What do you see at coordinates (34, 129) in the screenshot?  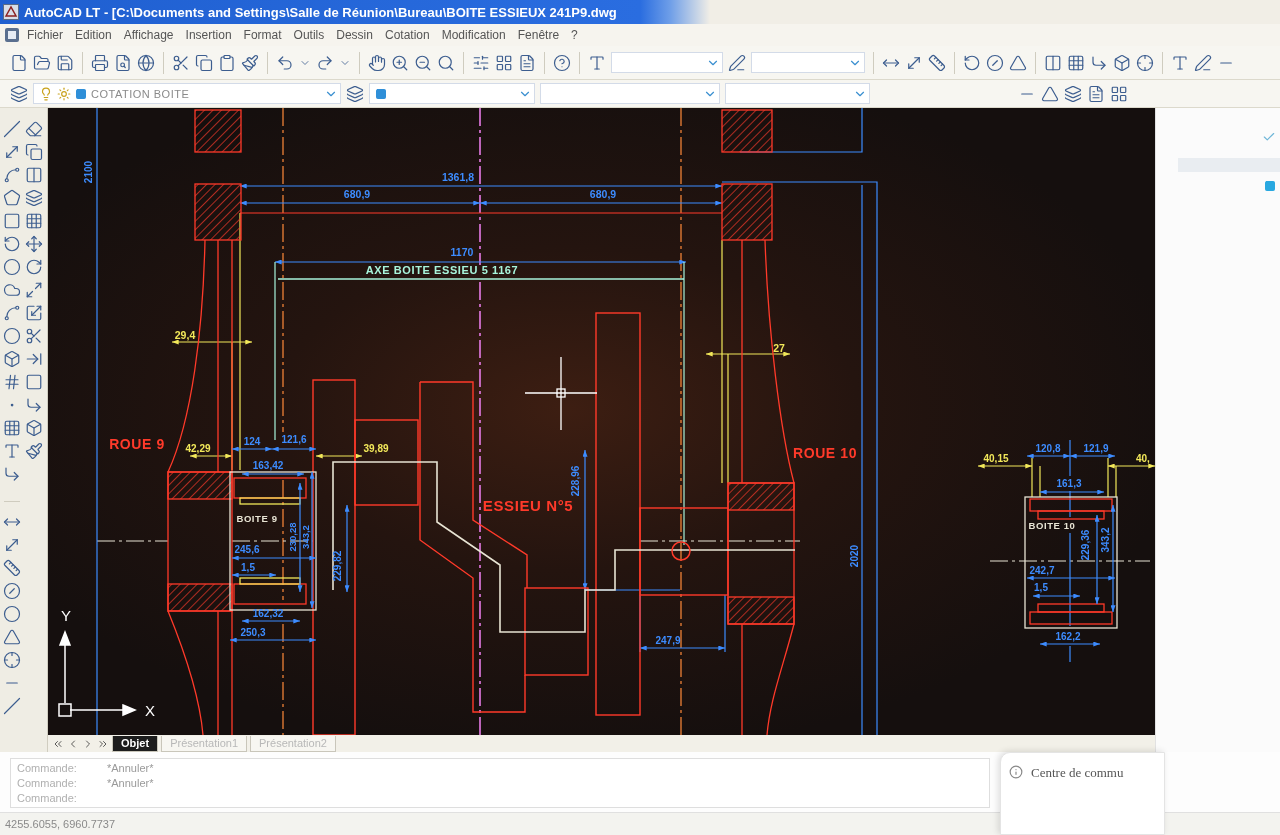 I see `eraser-icon` at bounding box center [34, 129].